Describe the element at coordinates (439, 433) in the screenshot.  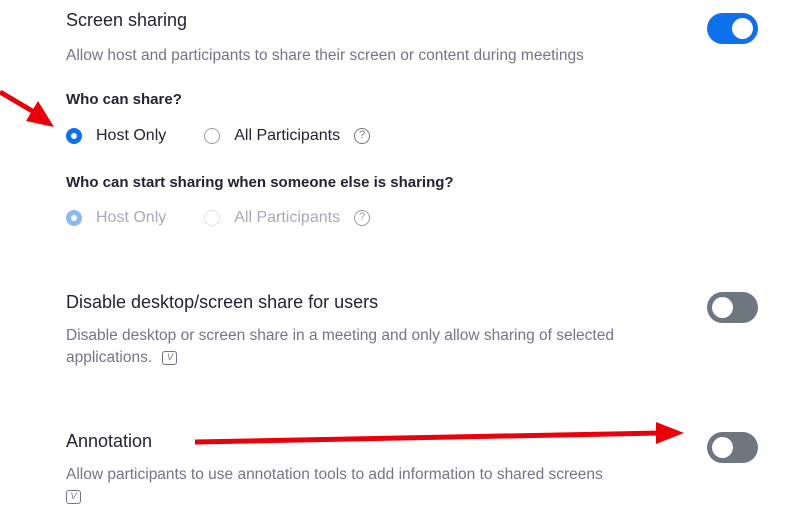
I see `arrow-to-annotation-toggle-icon` at that location.